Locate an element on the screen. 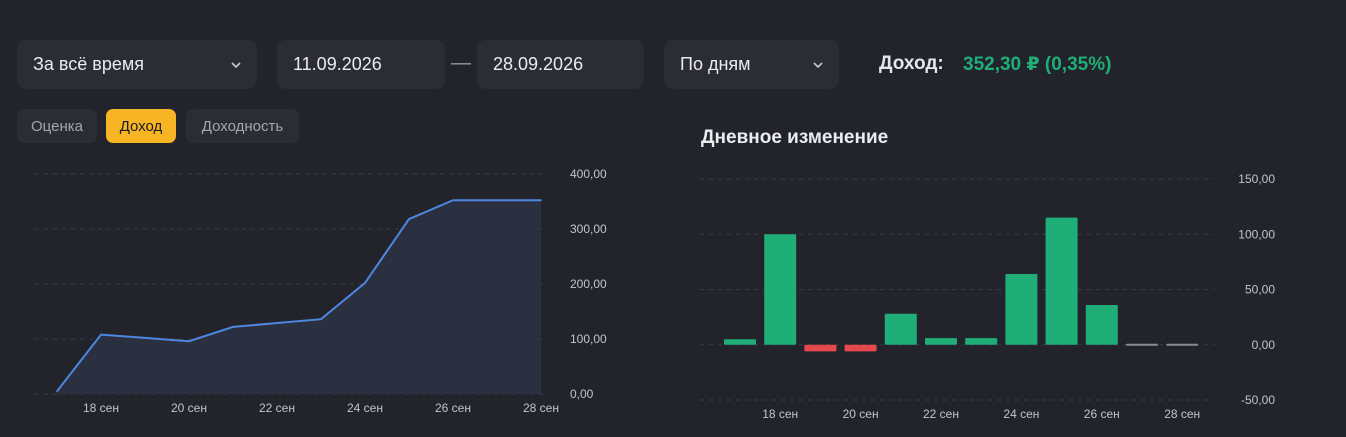 The image size is (1346, 437). tab-label: Доход is located at coordinates (141, 126).